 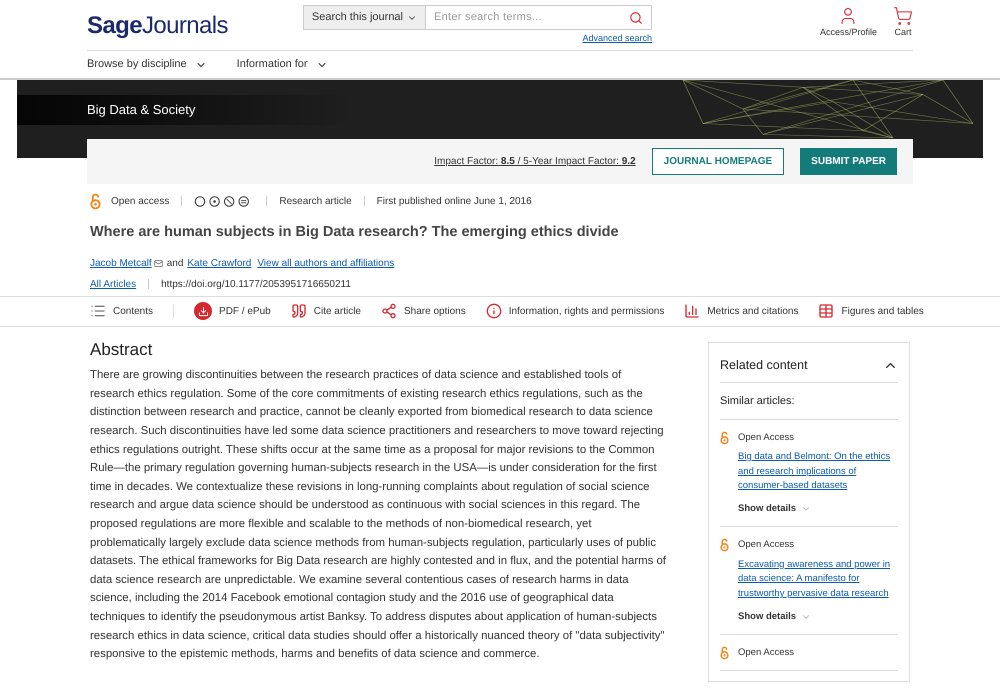 I want to click on journal-title: Big Data & Society, so click(x=141, y=110).